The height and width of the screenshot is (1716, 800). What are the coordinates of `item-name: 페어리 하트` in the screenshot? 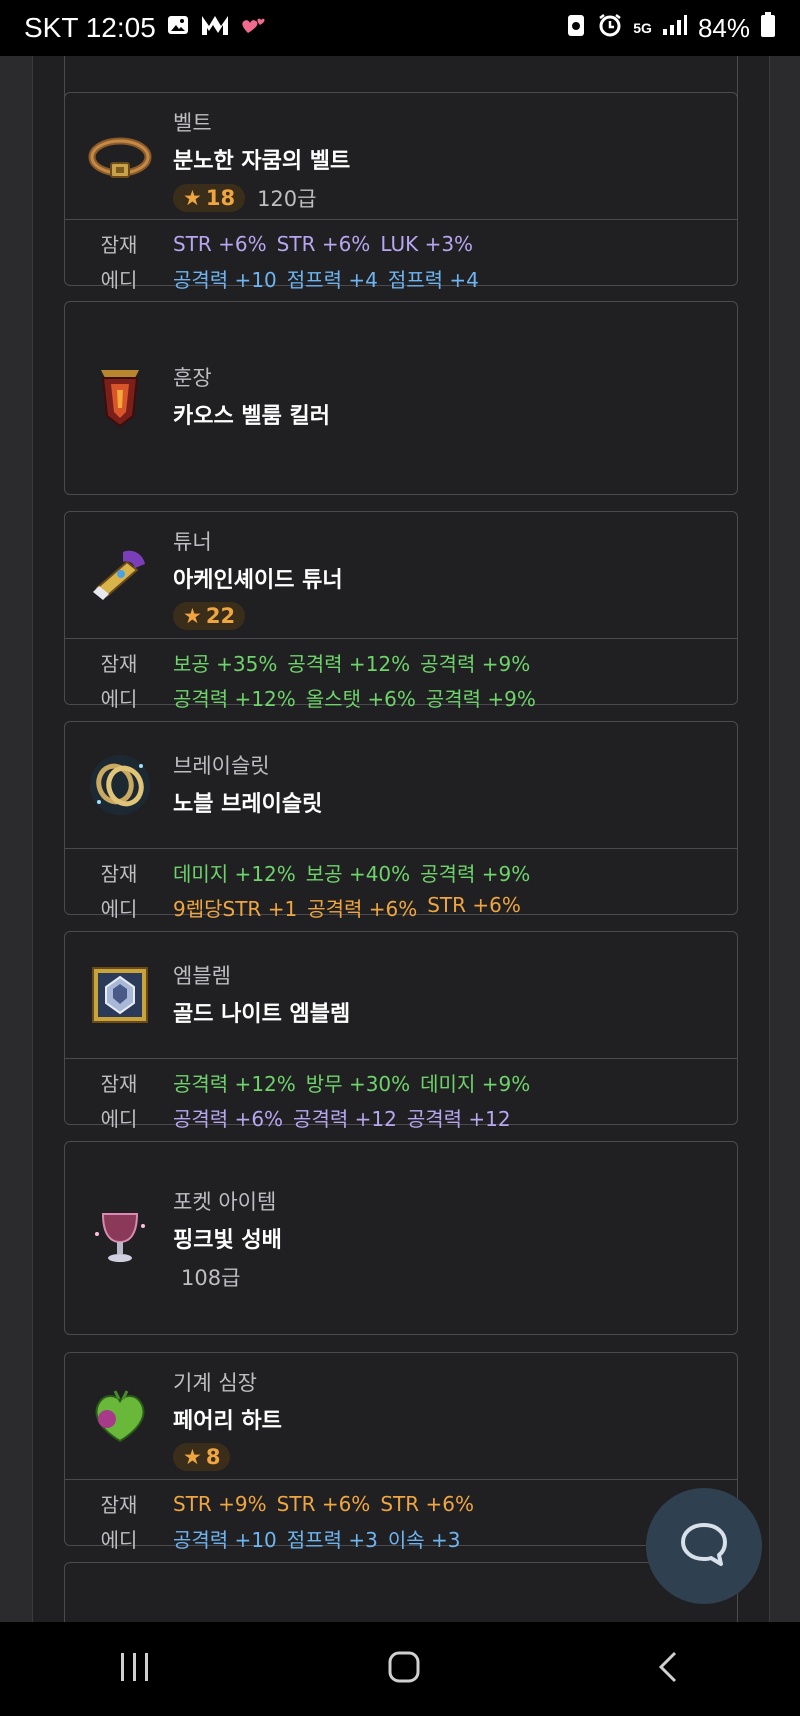 It's located at (227, 1421).